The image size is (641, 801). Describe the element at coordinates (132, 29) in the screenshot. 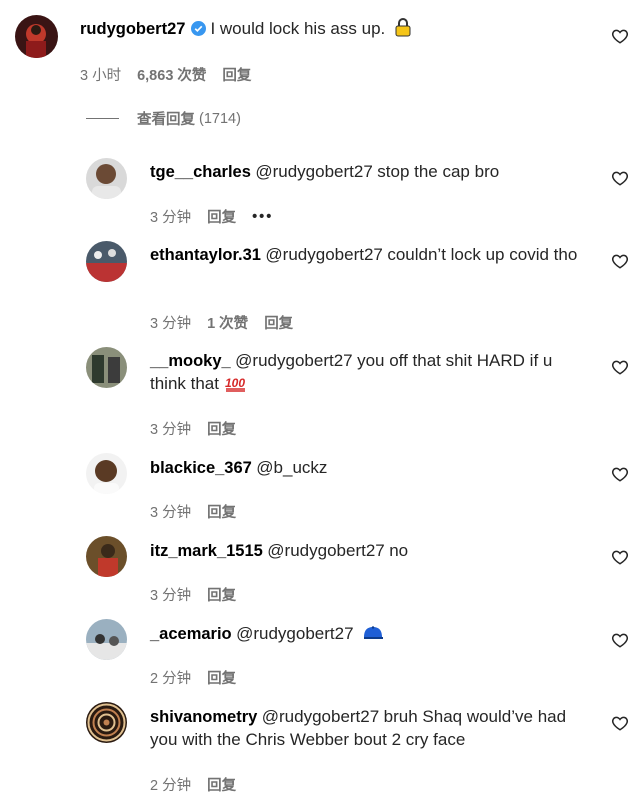

I see `comment-username: rudygobert27` at that location.